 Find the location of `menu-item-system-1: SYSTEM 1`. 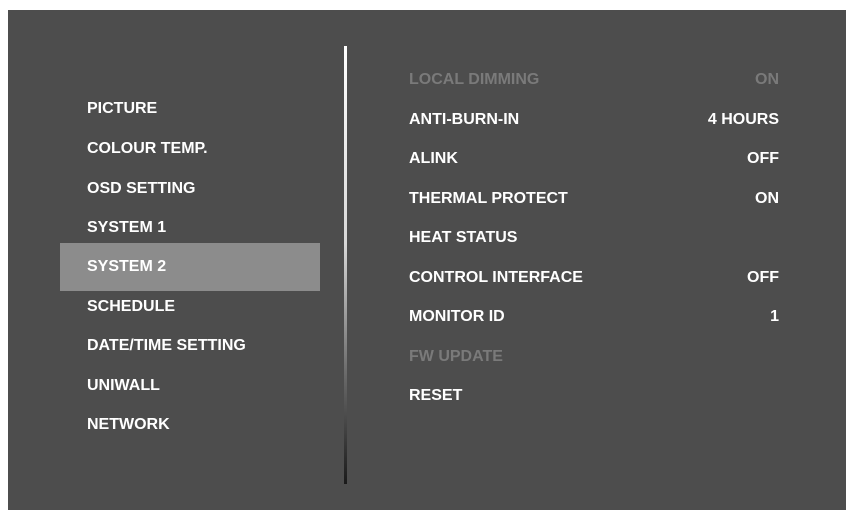

menu-item-system-1: SYSTEM 1 is located at coordinates (190, 228).